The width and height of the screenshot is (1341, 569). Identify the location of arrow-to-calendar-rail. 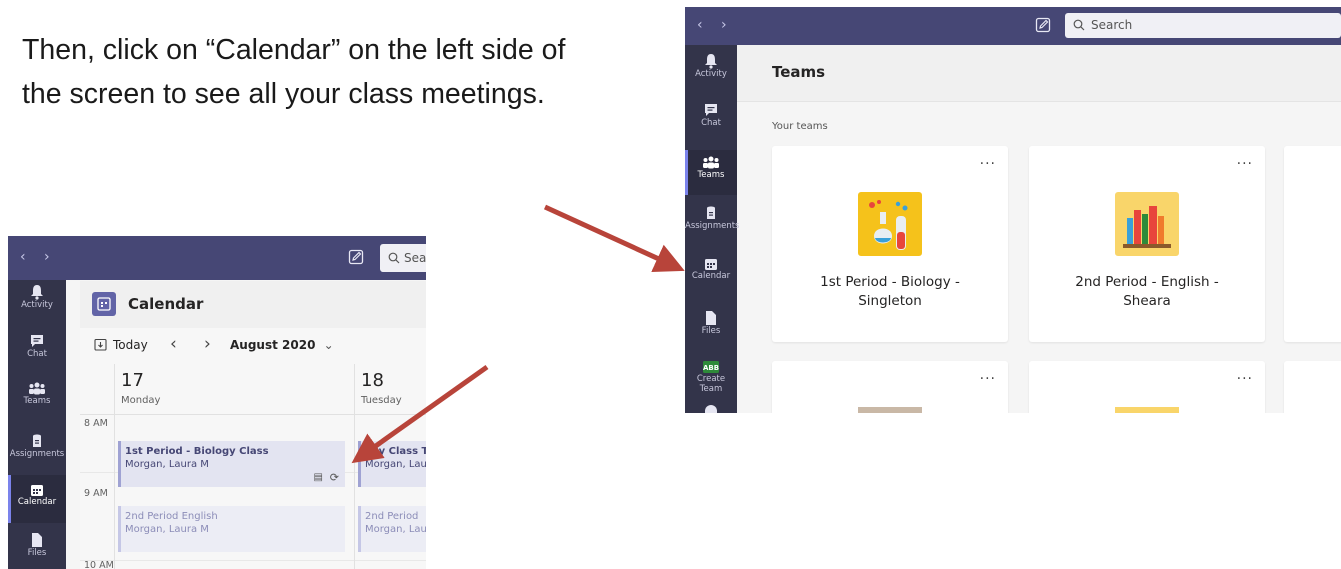
(614, 238).